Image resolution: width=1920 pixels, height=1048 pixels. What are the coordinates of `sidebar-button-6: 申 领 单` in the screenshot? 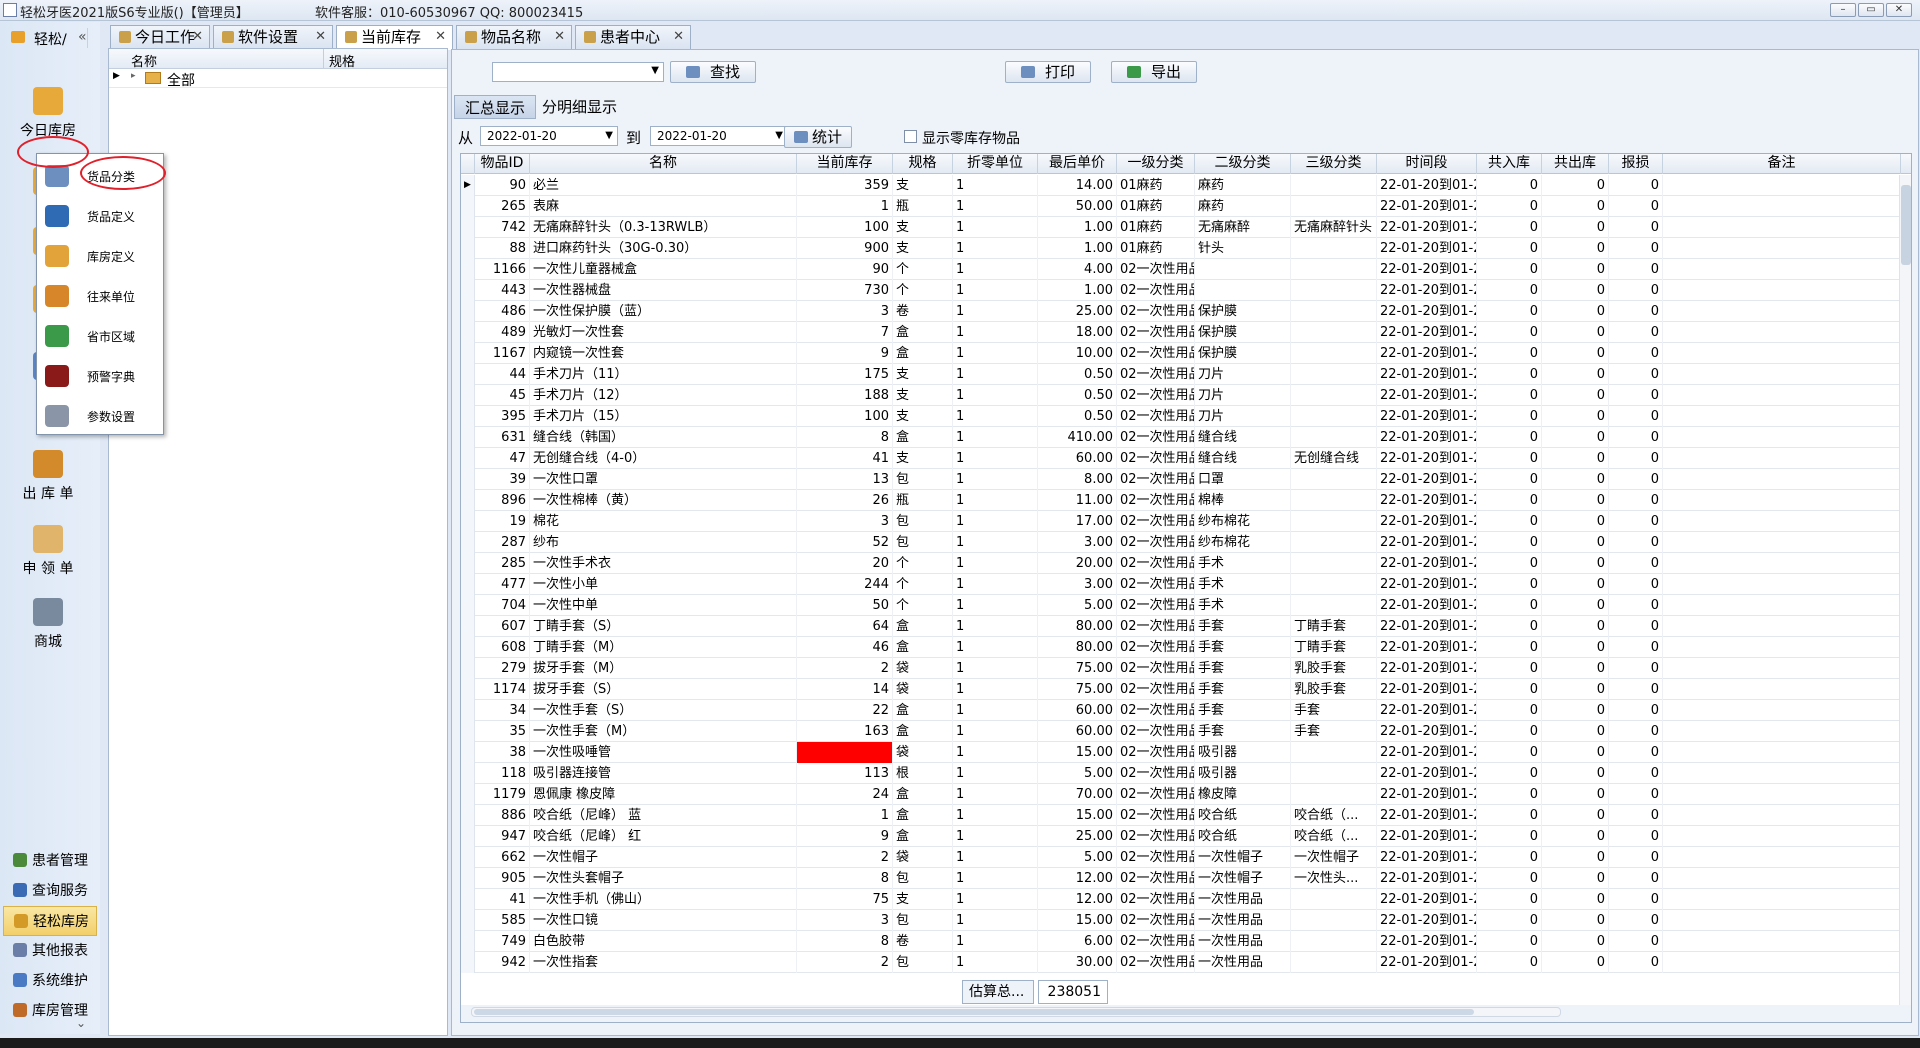 It's located at (48, 551).